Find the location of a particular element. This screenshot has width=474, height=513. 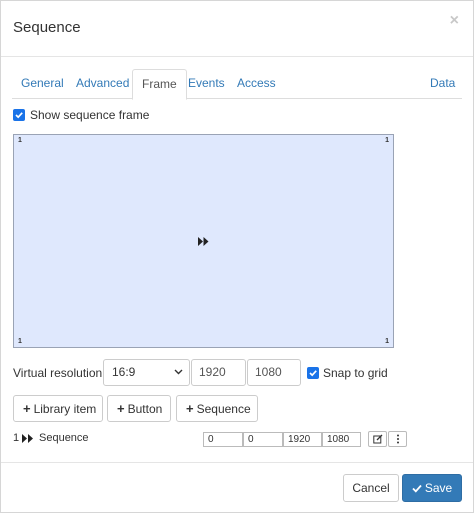

add-library-item-button: + Library item is located at coordinates (58, 408).